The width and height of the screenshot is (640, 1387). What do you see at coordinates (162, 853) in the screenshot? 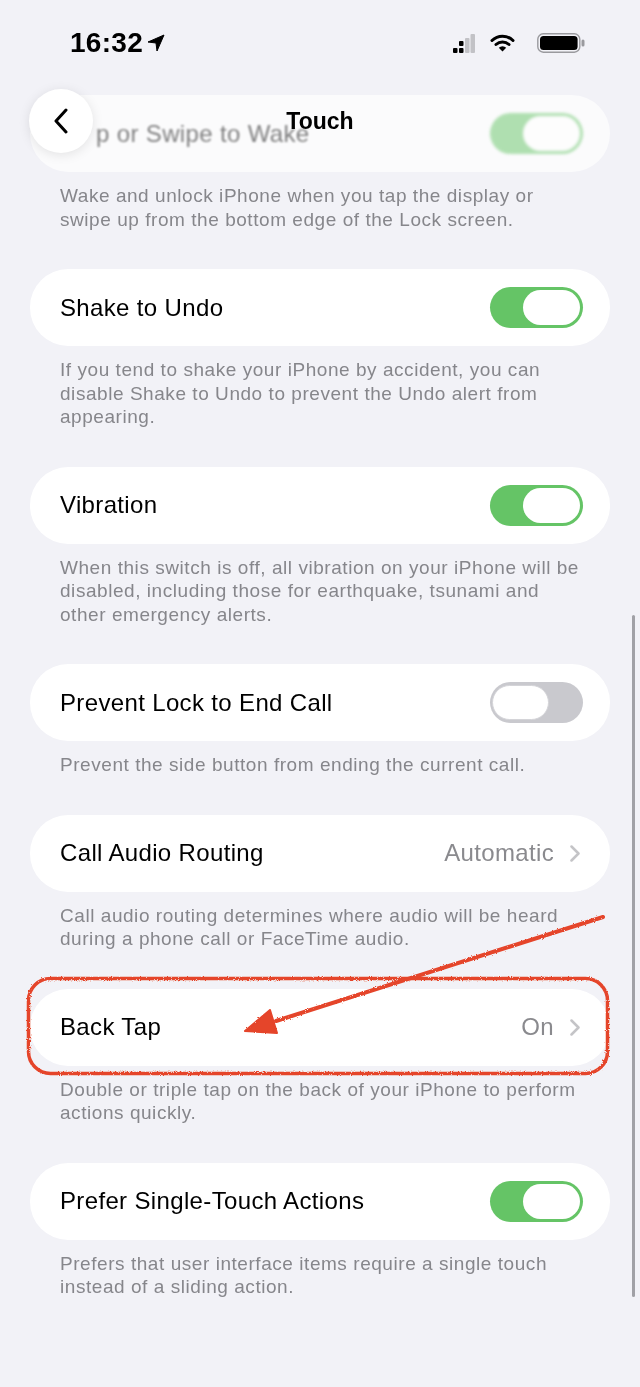
I see `setting-label: Call Audio Routing` at bounding box center [162, 853].